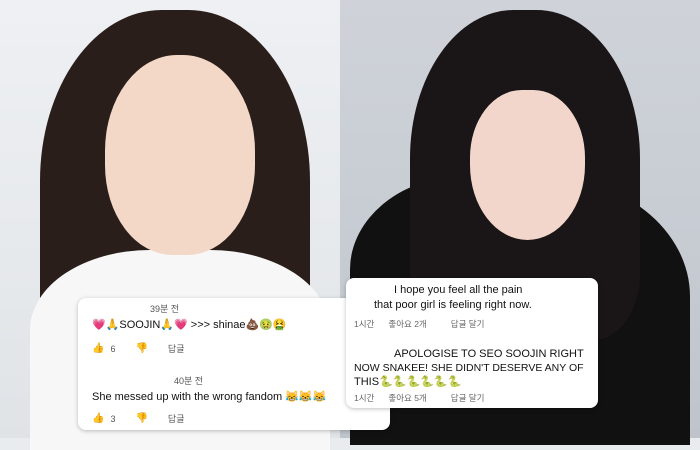 This screenshot has width=700, height=450. What do you see at coordinates (469, 368) in the screenshot?
I see `comment-text-line: NOW SNAKEE! SHE DIDN'T DESERVE ANY OF` at bounding box center [469, 368].